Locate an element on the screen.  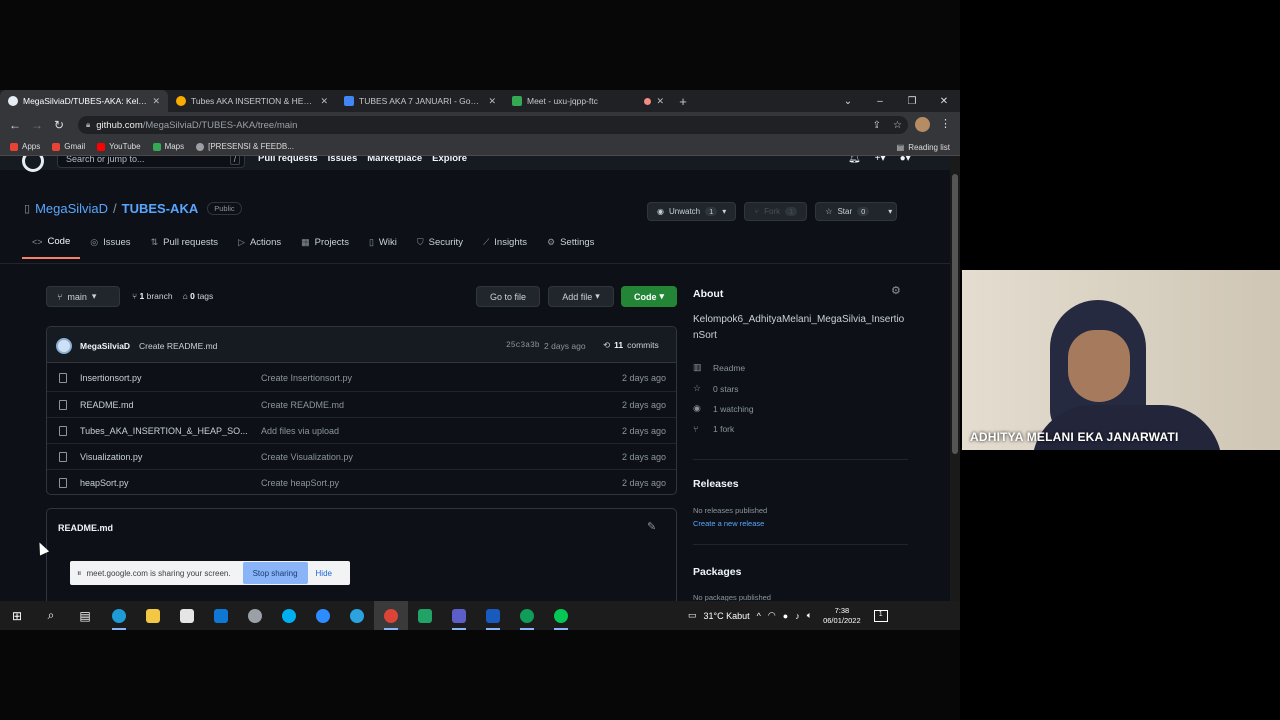
taskbar-word is located at coordinates (493, 615).